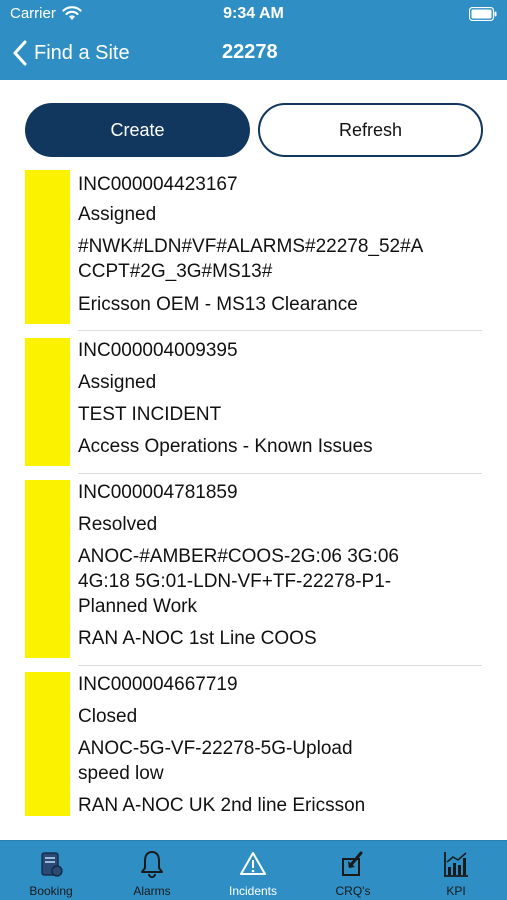 The image size is (507, 900). I want to click on page-title: 22278, so click(250, 52).